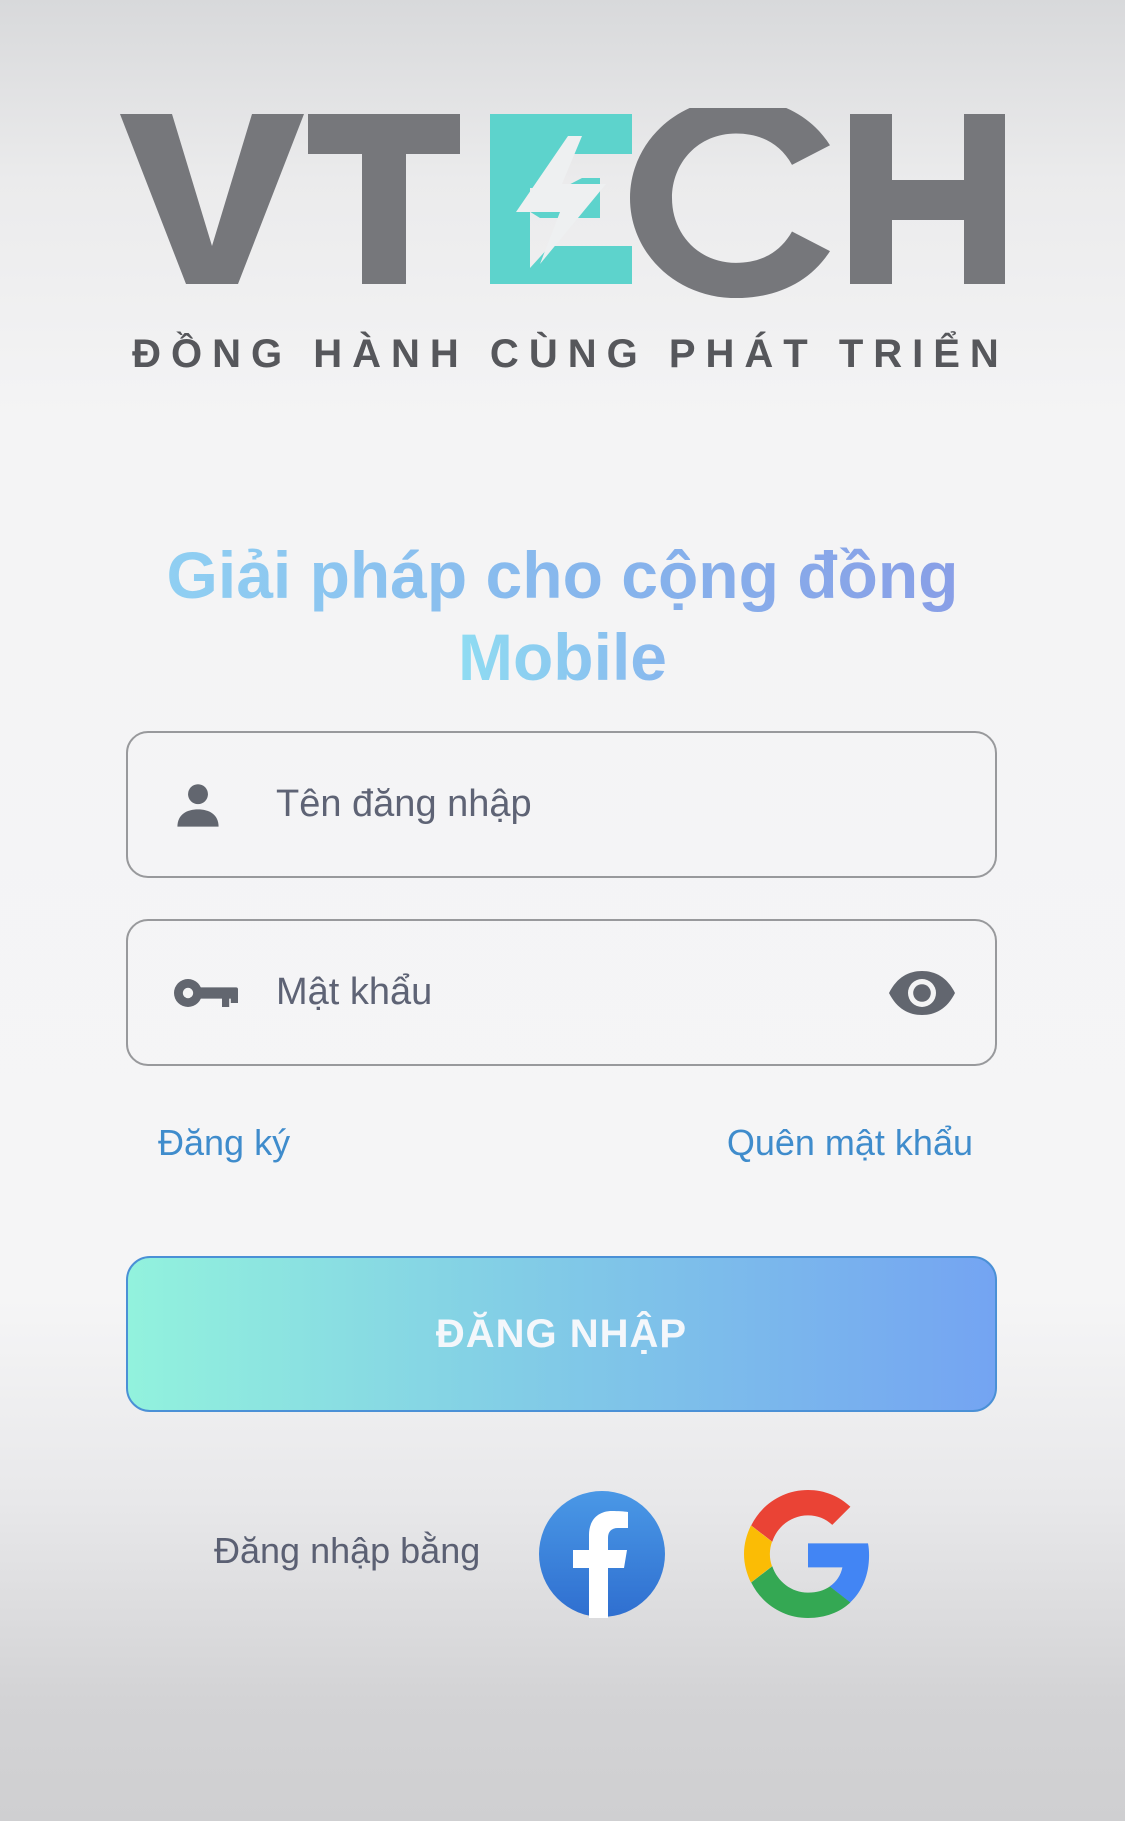  I want to click on key-icon, so click(207, 993).